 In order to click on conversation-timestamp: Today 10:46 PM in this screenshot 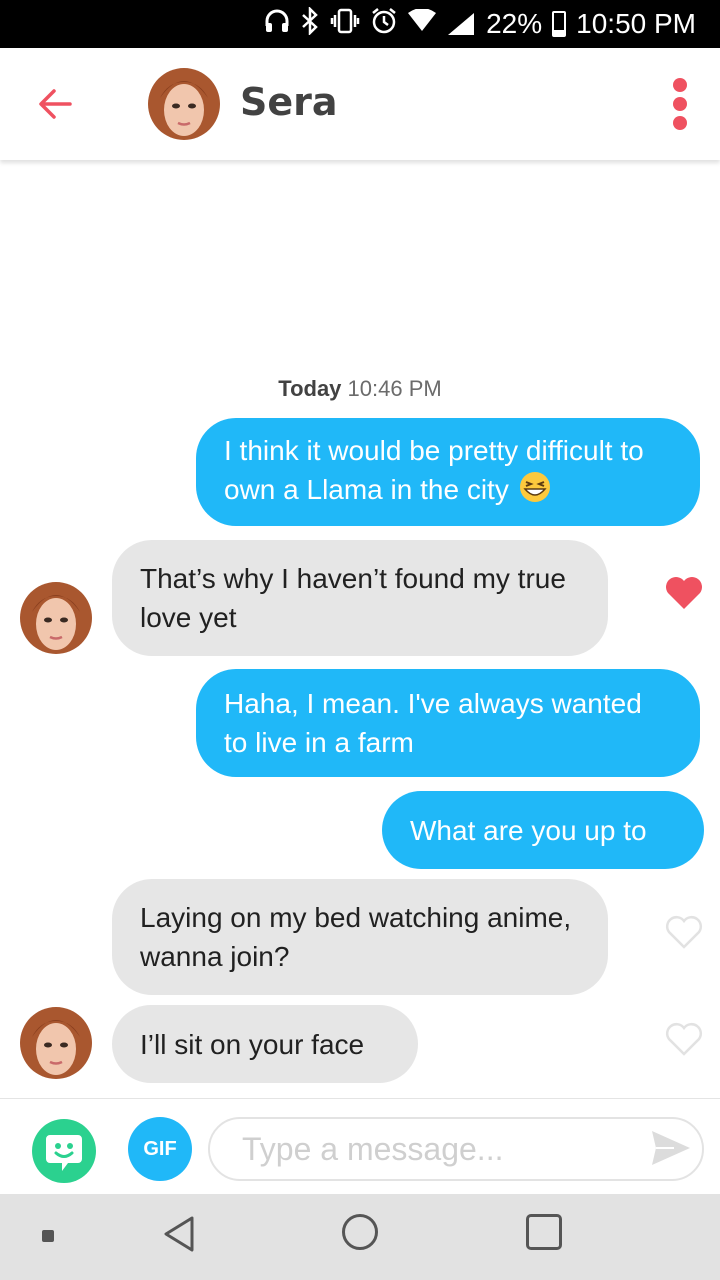, I will do `click(360, 389)`.